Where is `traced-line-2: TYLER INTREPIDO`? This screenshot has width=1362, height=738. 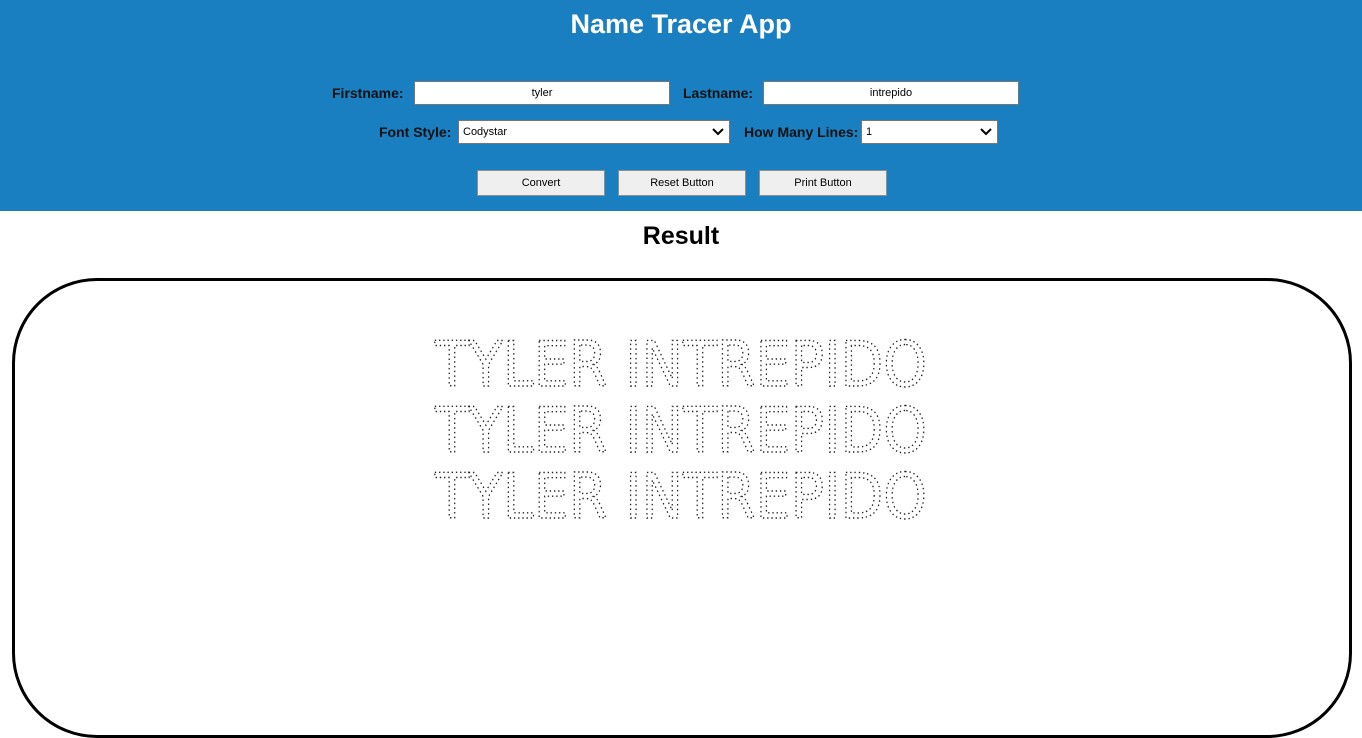
traced-line-2: TYLER INTREPIDO is located at coordinates (680, 430).